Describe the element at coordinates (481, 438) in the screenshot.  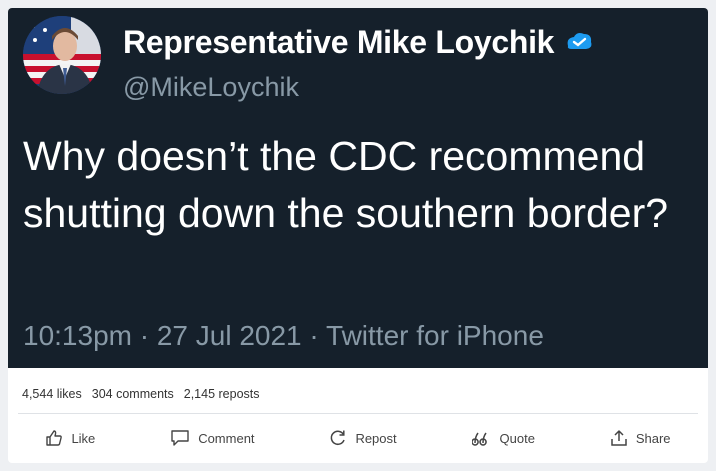
I see `quote-icon` at that location.